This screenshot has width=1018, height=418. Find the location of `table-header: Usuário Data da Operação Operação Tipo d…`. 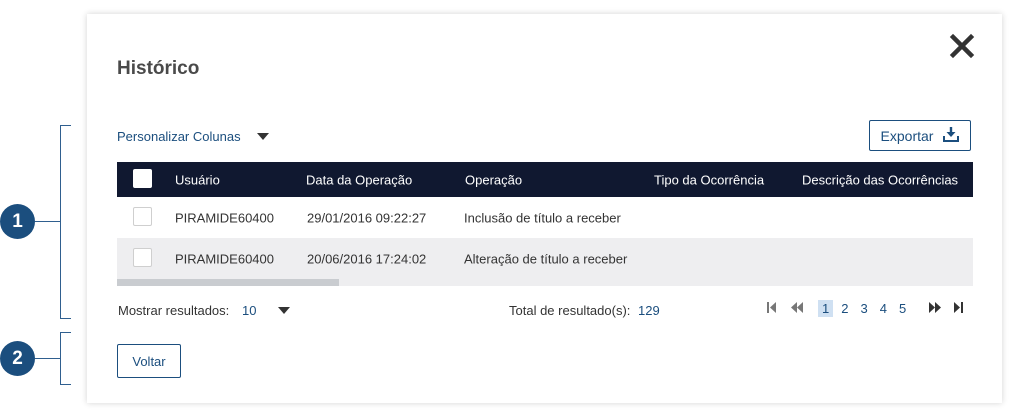

table-header: Usuário Data da Operação Operação Tipo d… is located at coordinates (545, 179).